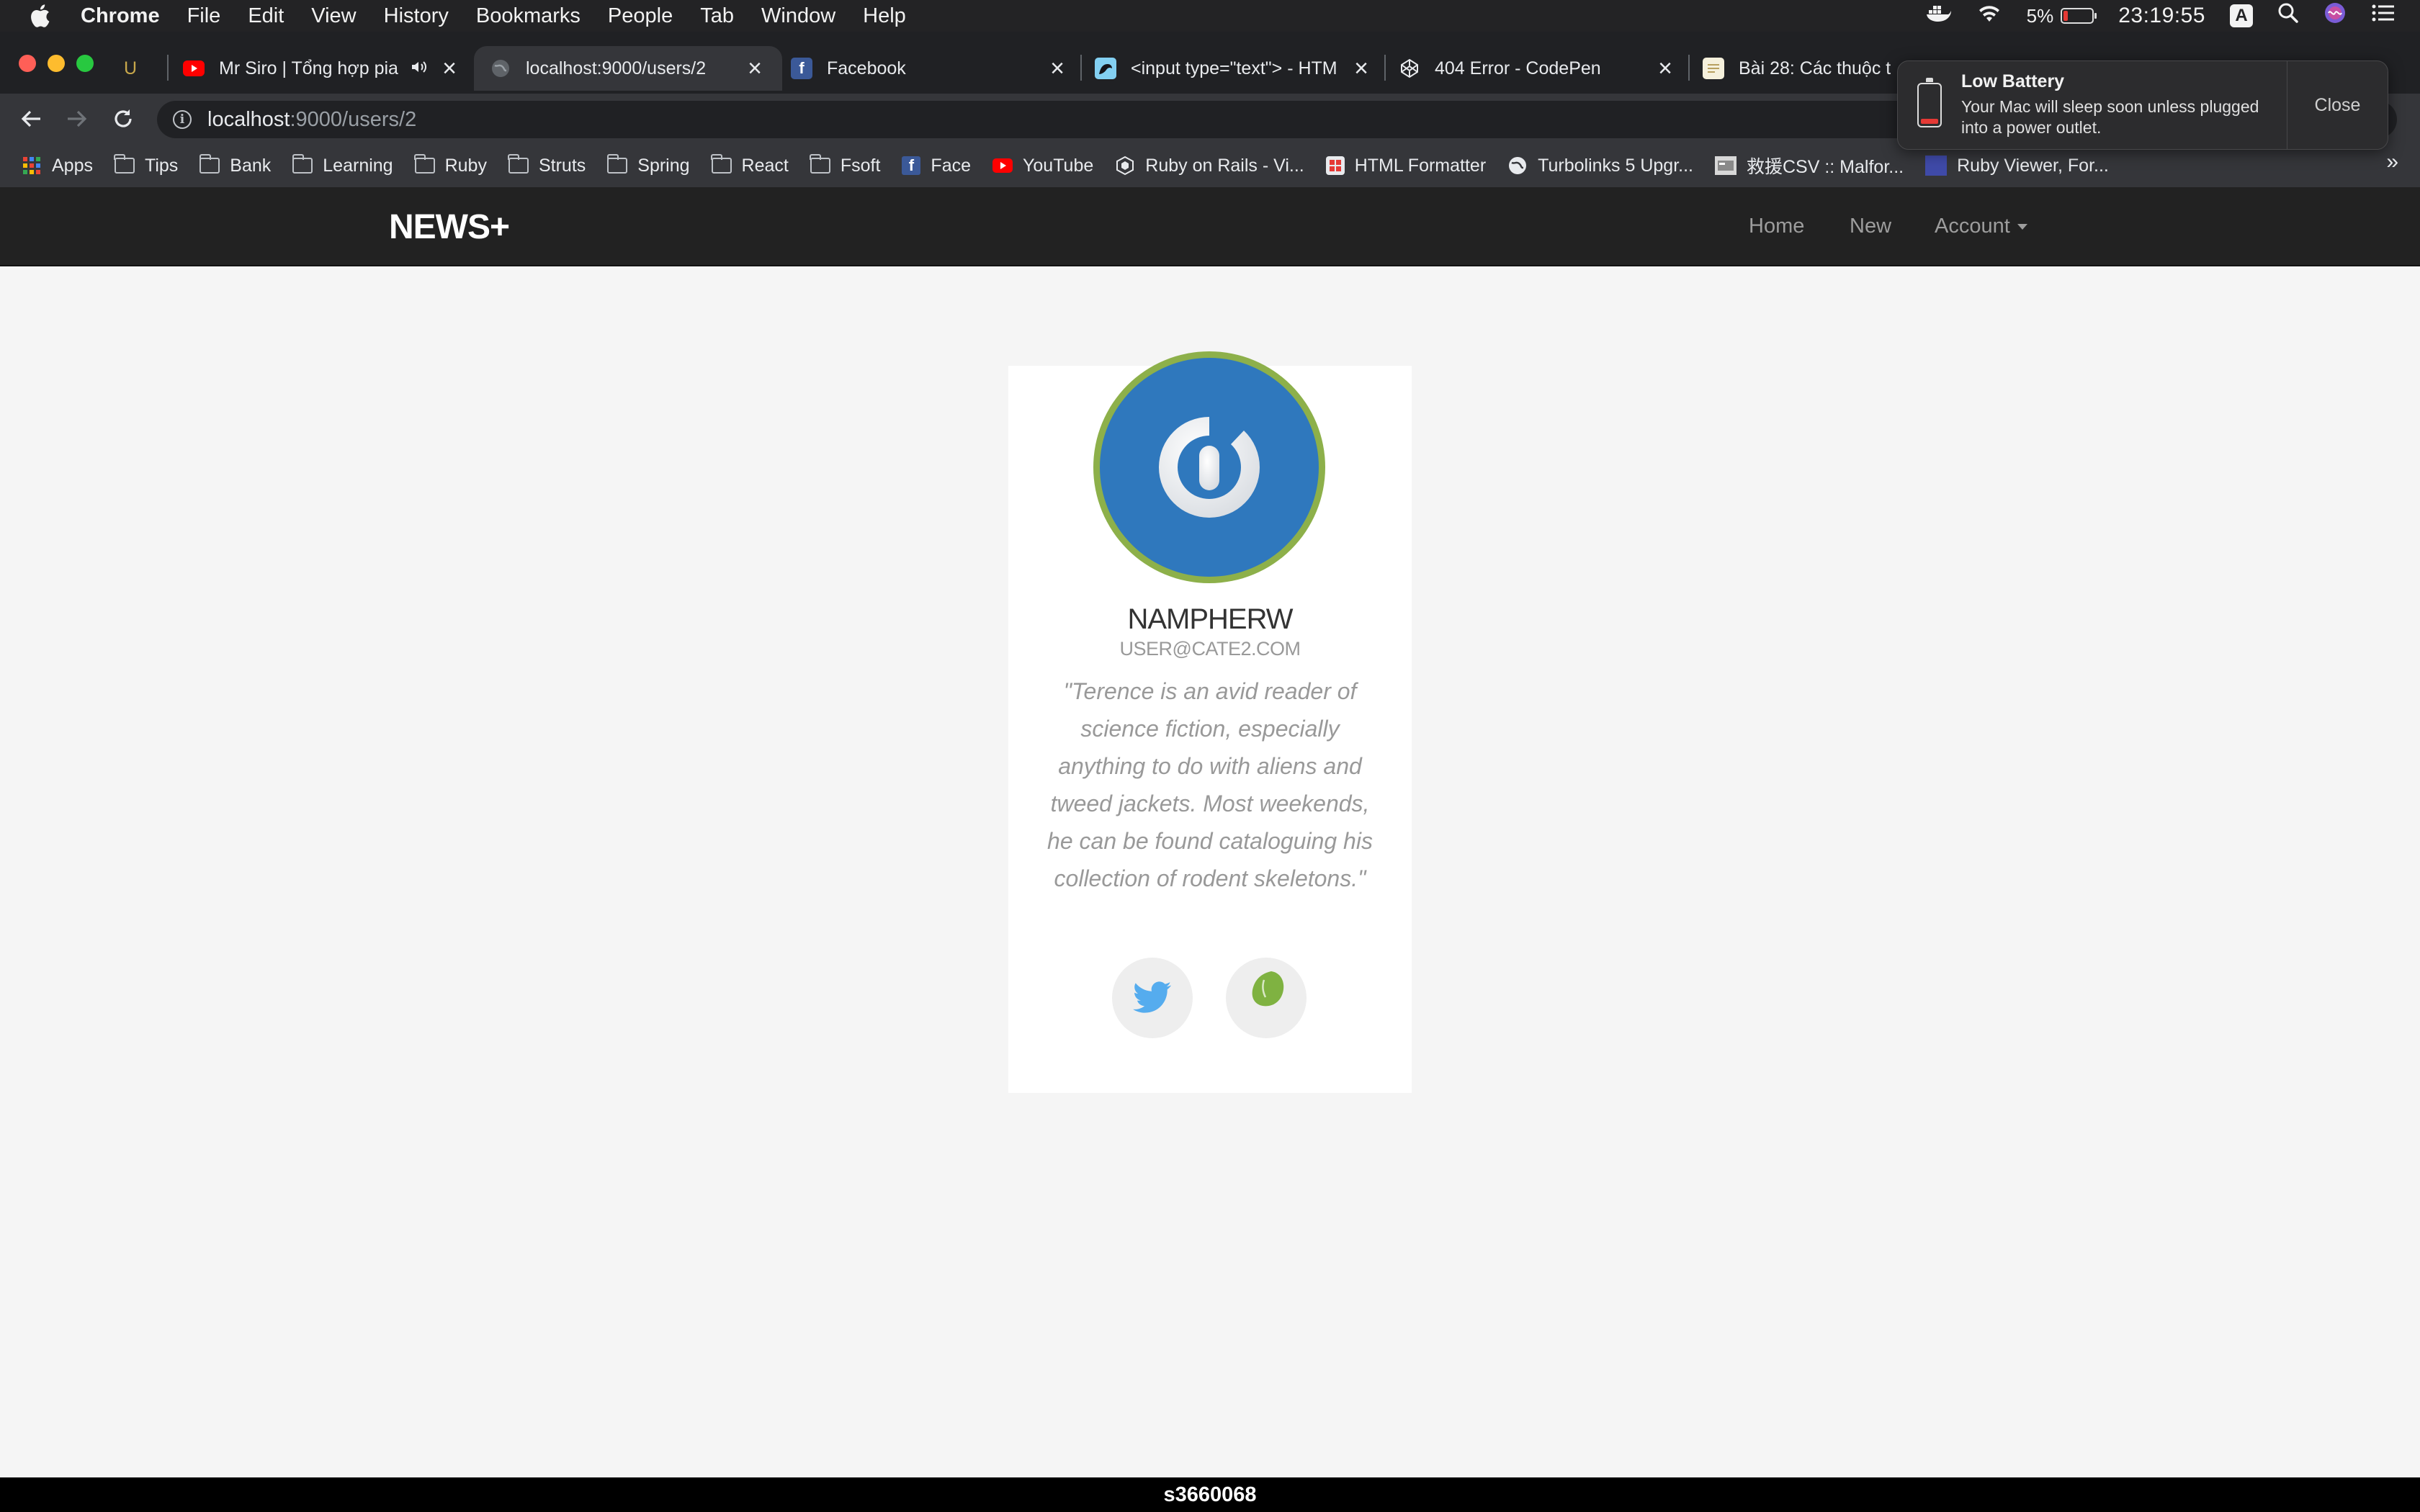 Image resolution: width=2420 pixels, height=1512 pixels. What do you see at coordinates (266, 16) in the screenshot?
I see `menu-edit: Edit` at bounding box center [266, 16].